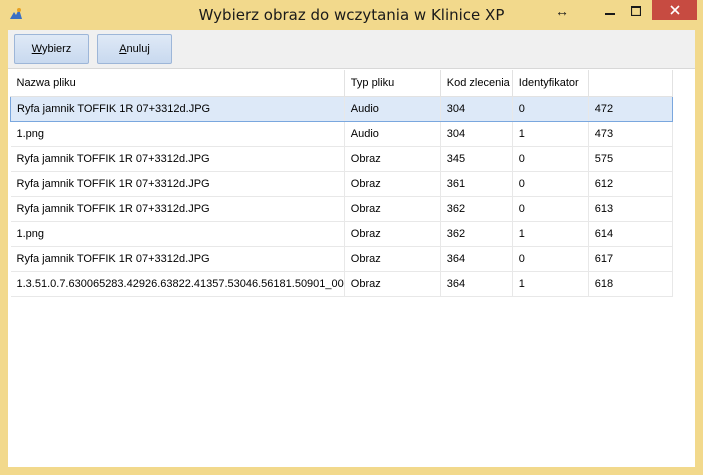  Describe the element at coordinates (550, 83) in the screenshot. I see `column-header-identifier: Identyfikator` at that location.